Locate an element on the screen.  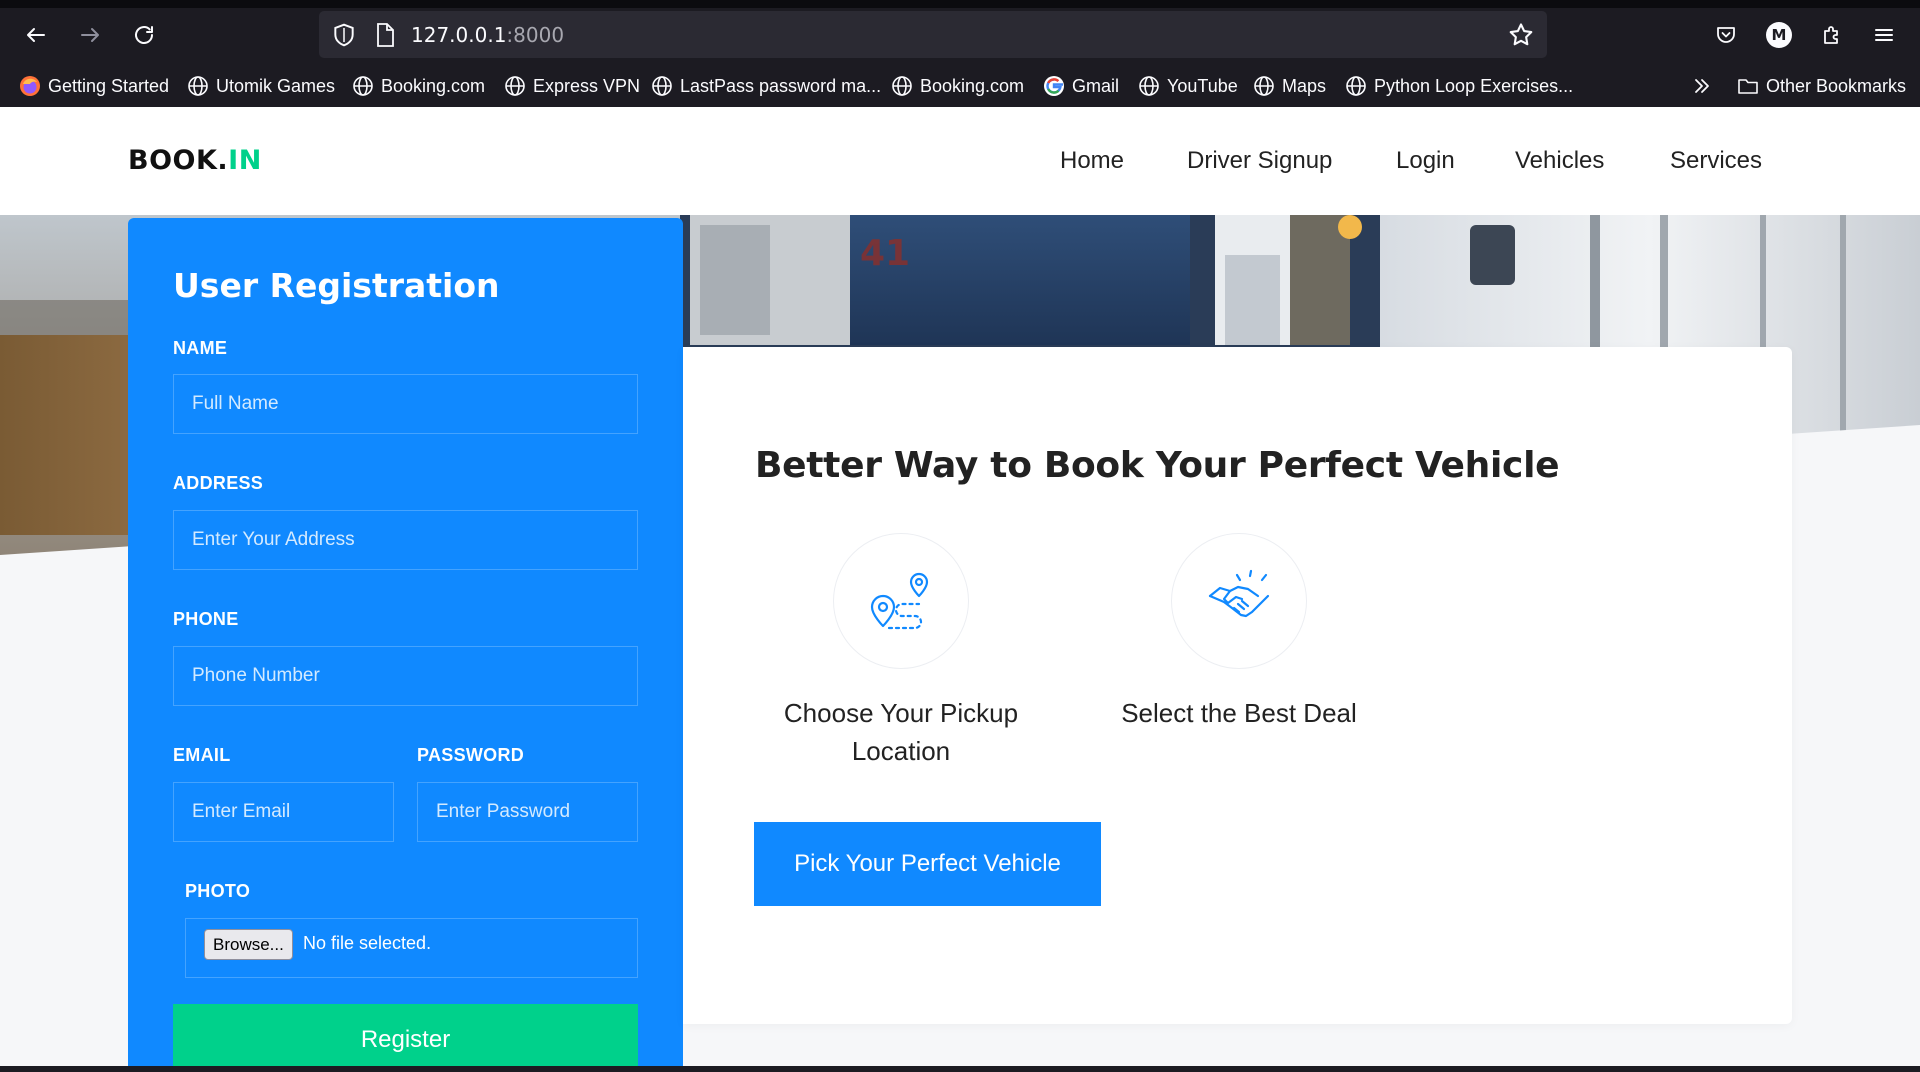
nav-services: Services is located at coordinates (1716, 161).